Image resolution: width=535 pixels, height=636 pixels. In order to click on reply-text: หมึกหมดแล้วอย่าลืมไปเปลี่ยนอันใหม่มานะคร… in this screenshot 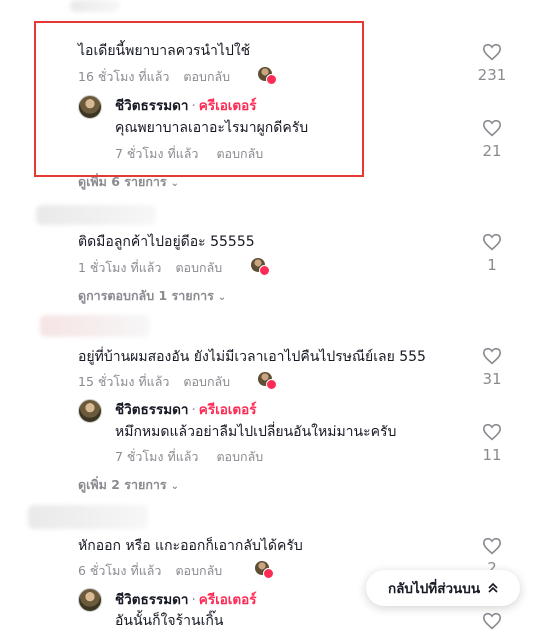, I will do `click(256, 432)`.